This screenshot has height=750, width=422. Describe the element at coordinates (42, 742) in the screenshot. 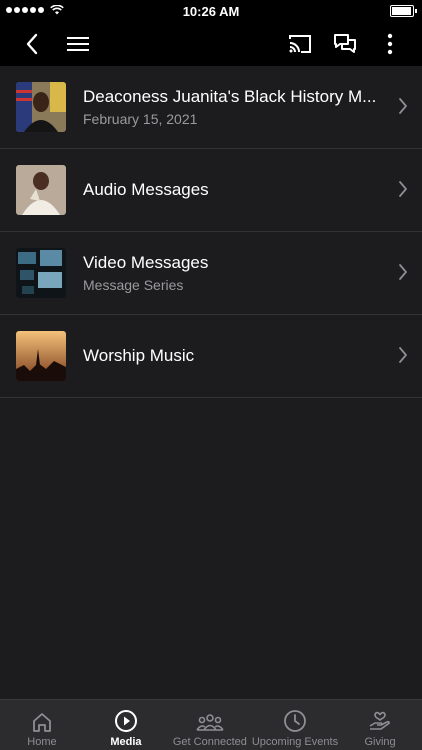

I see `tab-label: Home` at that location.